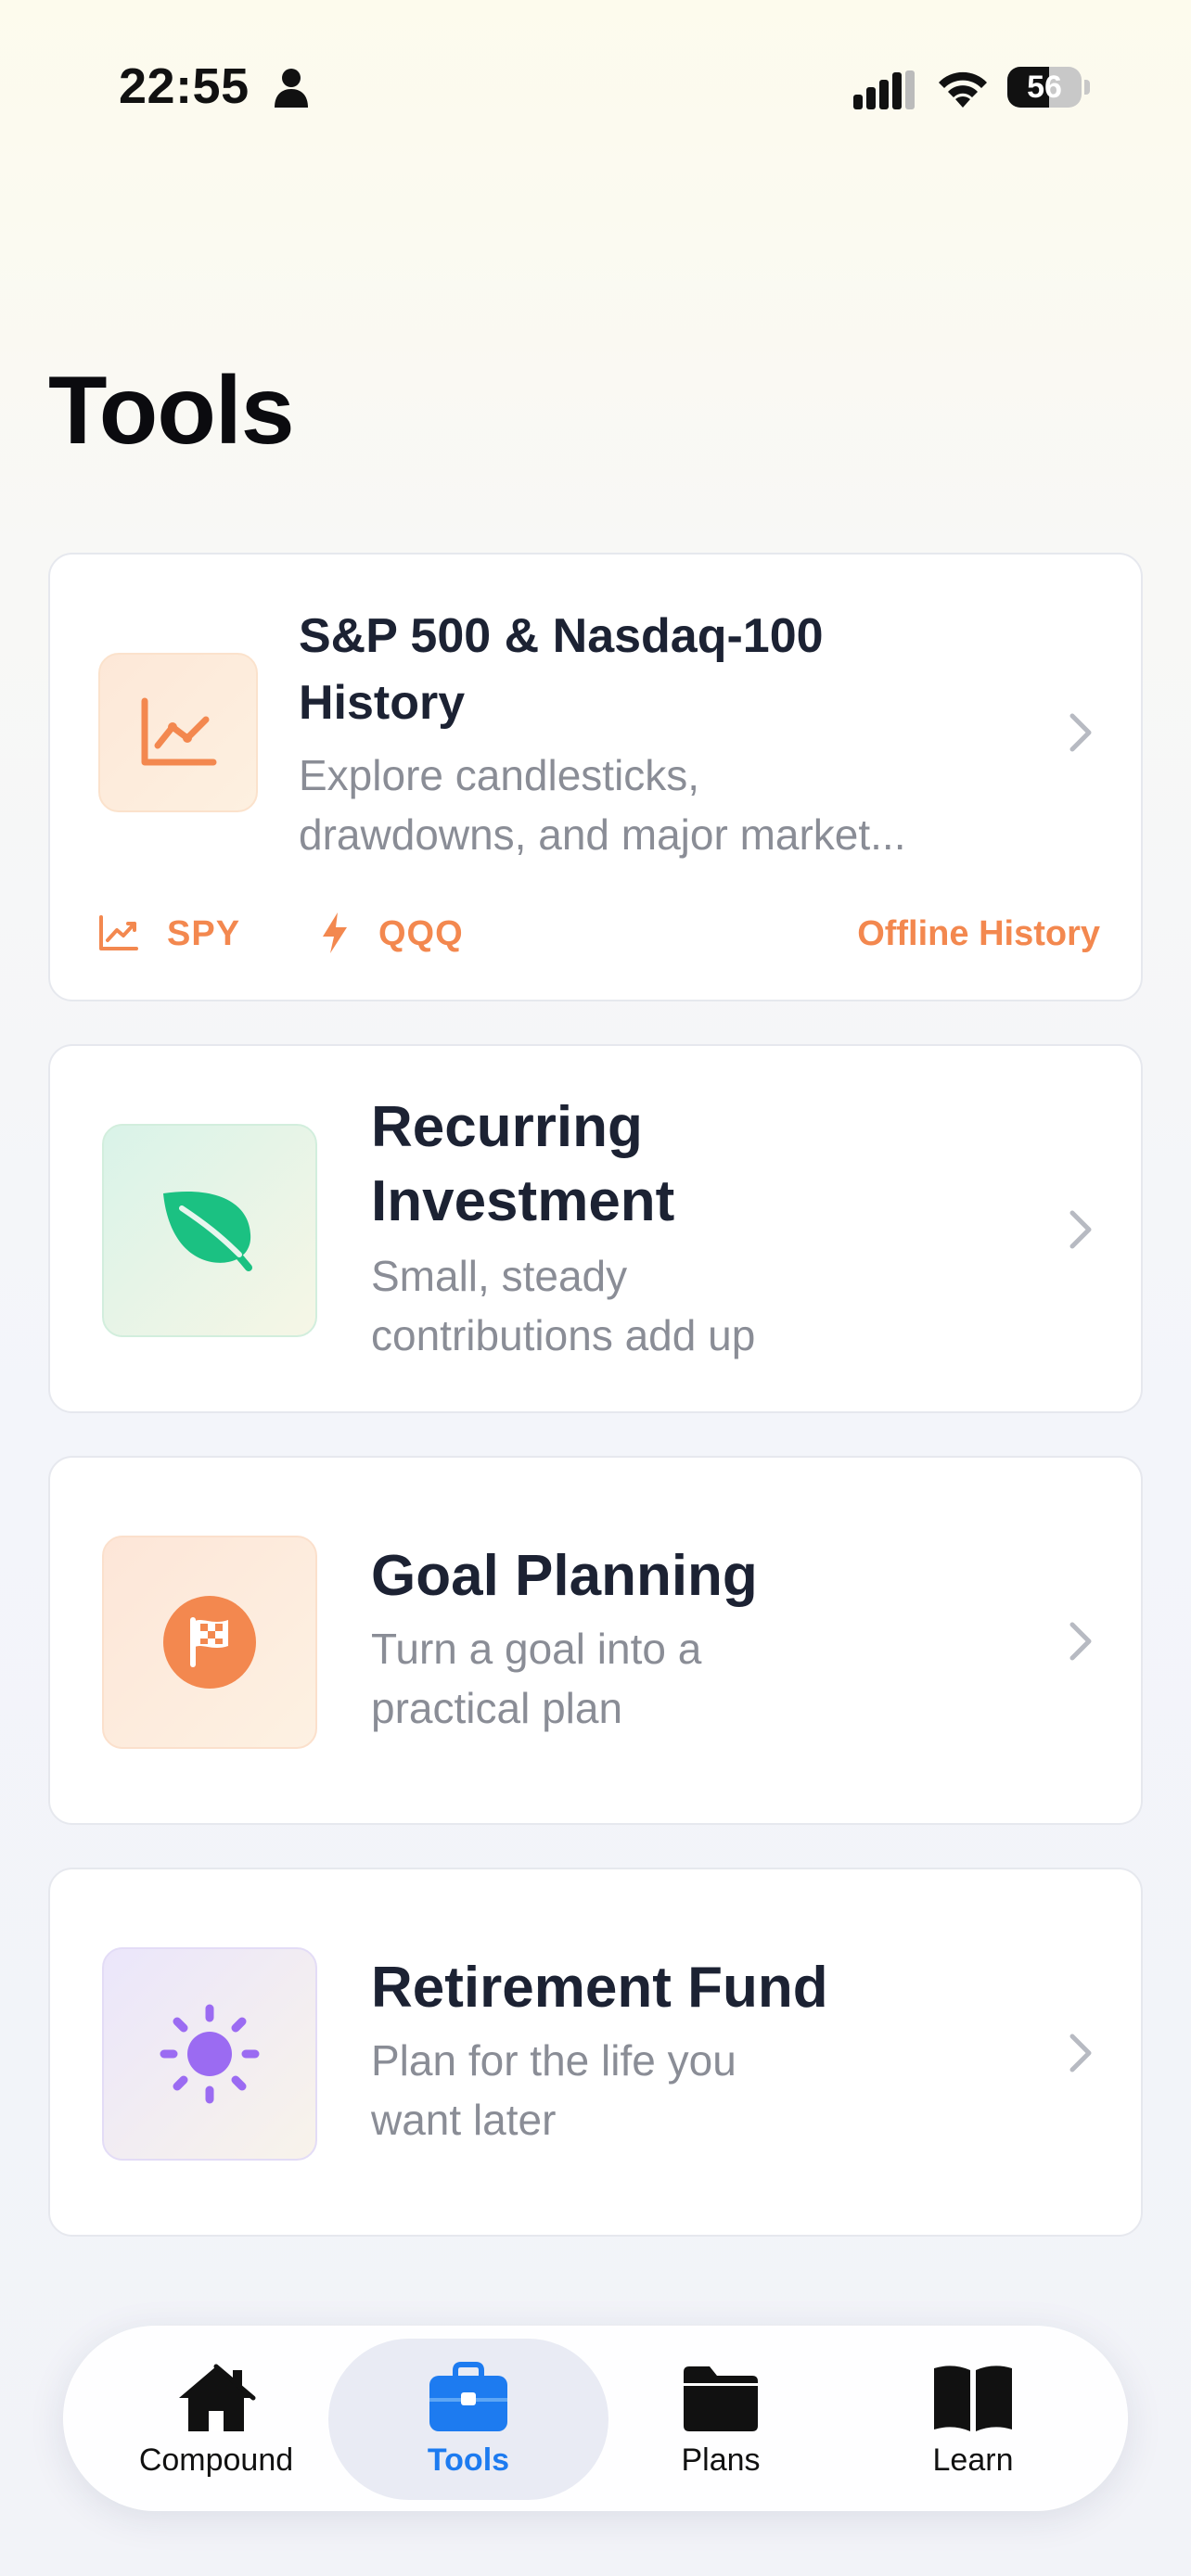  What do you see at coordinates (522, 1164) in the screenshot?
I see `card-title: Recurring Investment` at bounding box center [522, 1164].